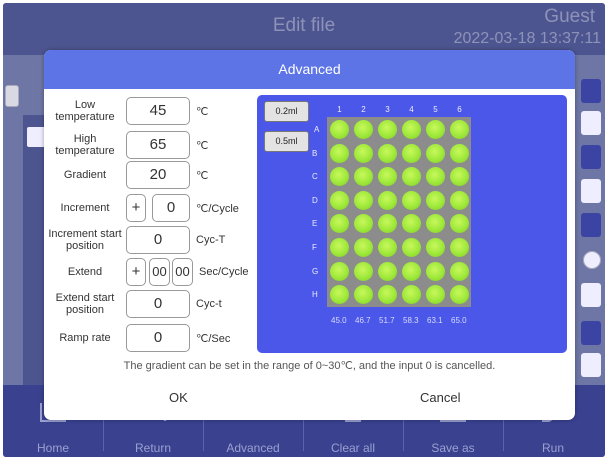 The image size is (608, 460). What do you see at coordinates (158, 145) in the screenshot?
I see `high-temperature-input: 65` at bounding box center [158, 145].